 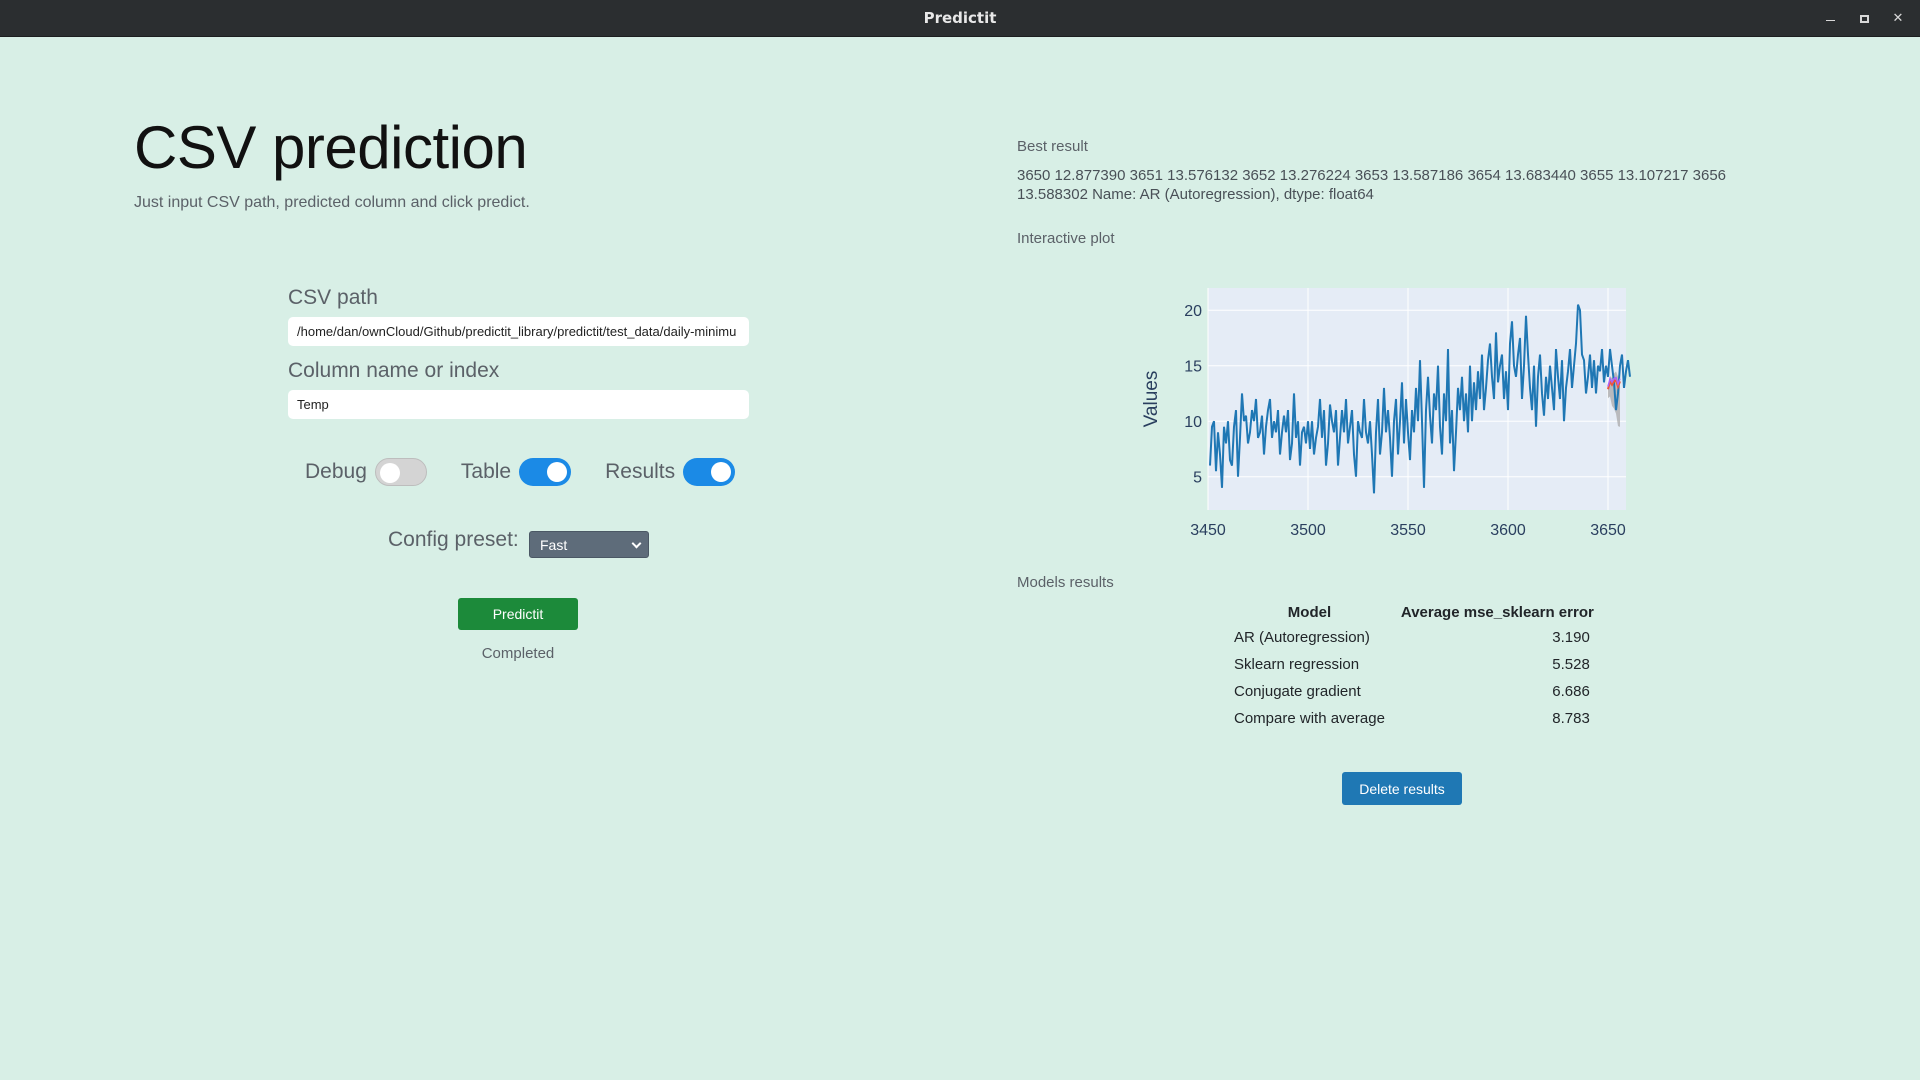 What do you see at coordinates (1309, 612) in the screenshot?
I see `table-header-model: Model` at bounding box center [1309, 612].